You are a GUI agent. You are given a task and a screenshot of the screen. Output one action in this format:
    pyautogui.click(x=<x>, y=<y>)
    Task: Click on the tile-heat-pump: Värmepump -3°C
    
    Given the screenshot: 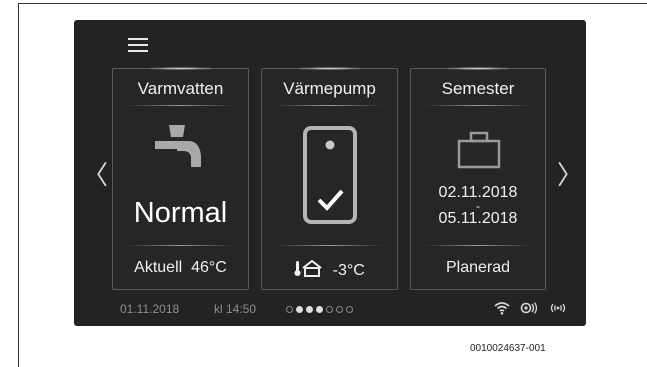 What is the action you would take?
    pyautogui.click(x=329, y=178)
    